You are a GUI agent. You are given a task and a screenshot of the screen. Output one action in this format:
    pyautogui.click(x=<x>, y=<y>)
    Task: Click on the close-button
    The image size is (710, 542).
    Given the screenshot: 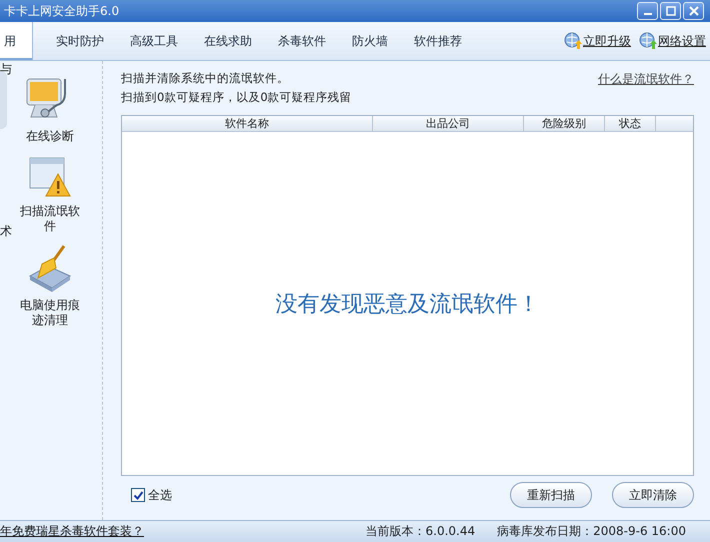 What is the action you would take?
    pyautogui.click(x=693, y=11)
    